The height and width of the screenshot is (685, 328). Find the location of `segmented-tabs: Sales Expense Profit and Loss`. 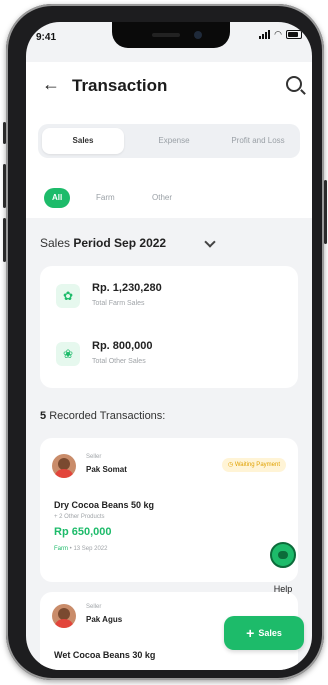

segmented-tabs: Sales Expense Profit and Loss is located at coordinates (169, 141).